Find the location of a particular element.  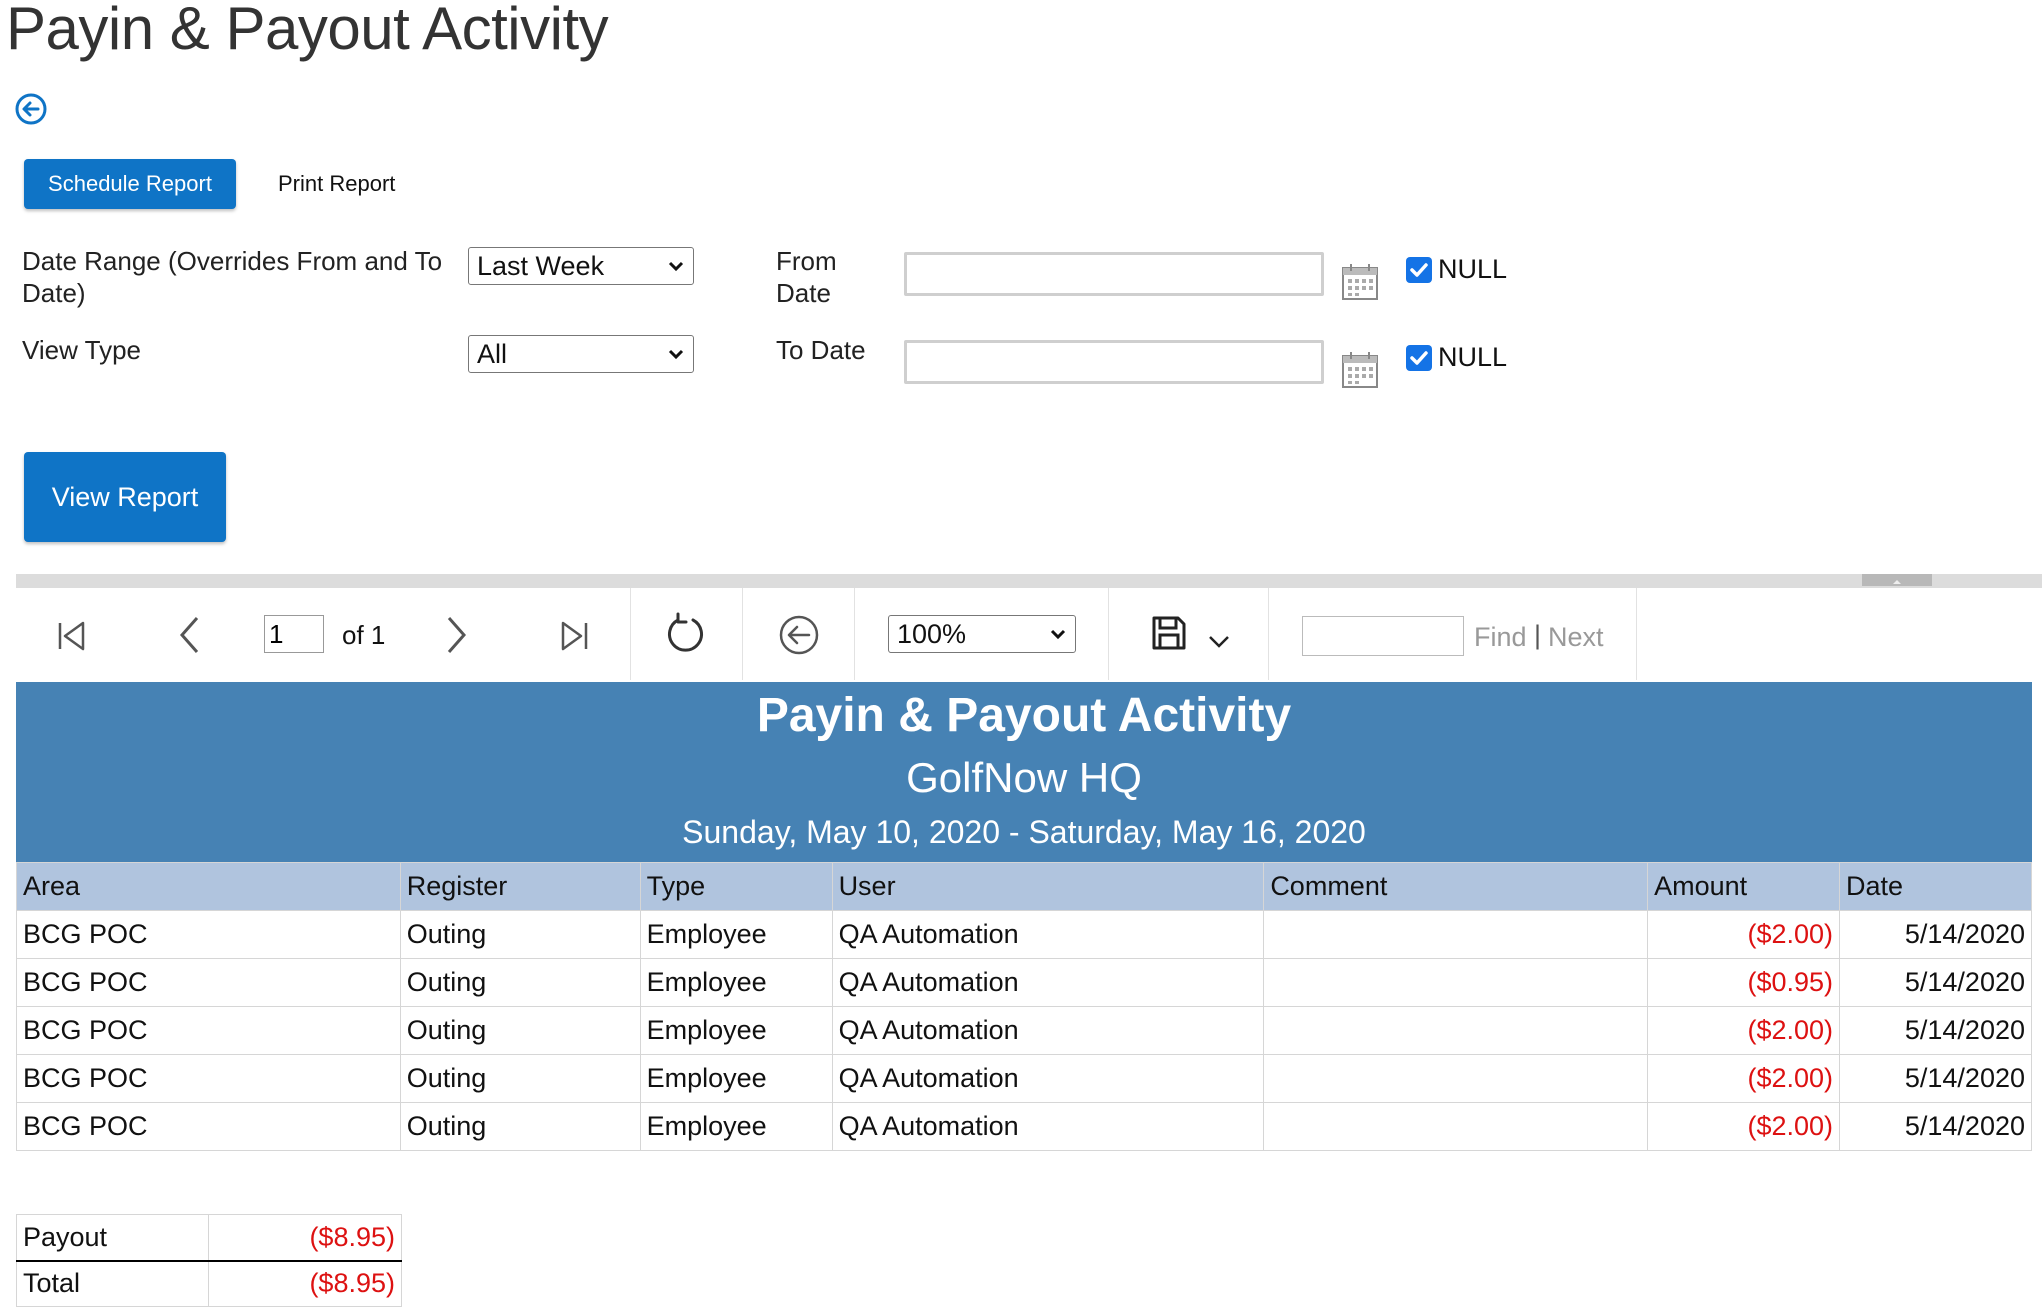

schedule-report-button: Schedule Report is located at coordinates (130, 184).